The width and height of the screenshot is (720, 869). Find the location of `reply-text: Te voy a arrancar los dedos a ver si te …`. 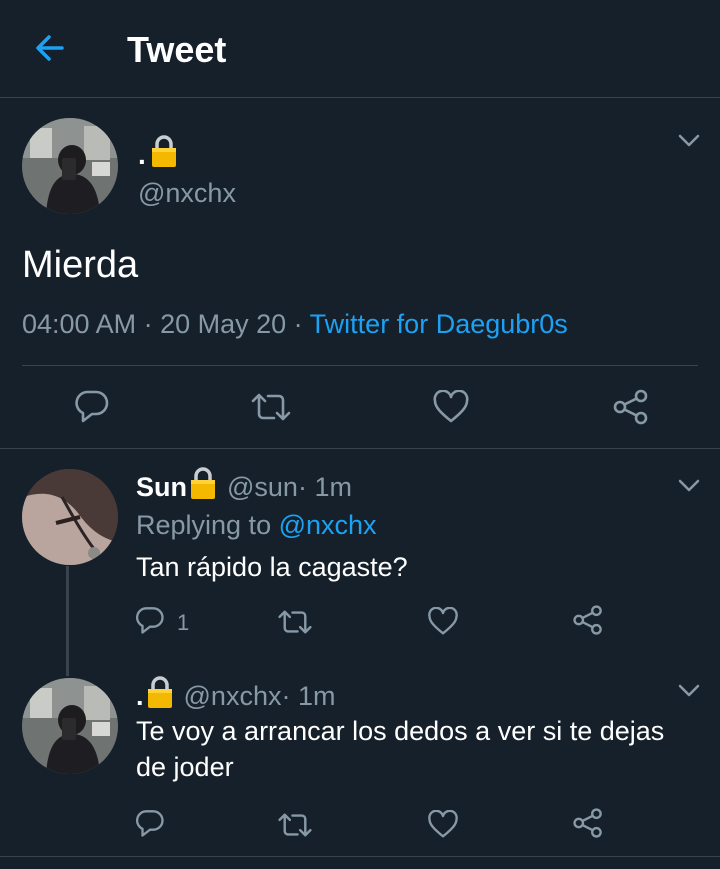

reply-text: Te voy a arrancar los dedos a ver si te … is located at coordinates (400, 749).